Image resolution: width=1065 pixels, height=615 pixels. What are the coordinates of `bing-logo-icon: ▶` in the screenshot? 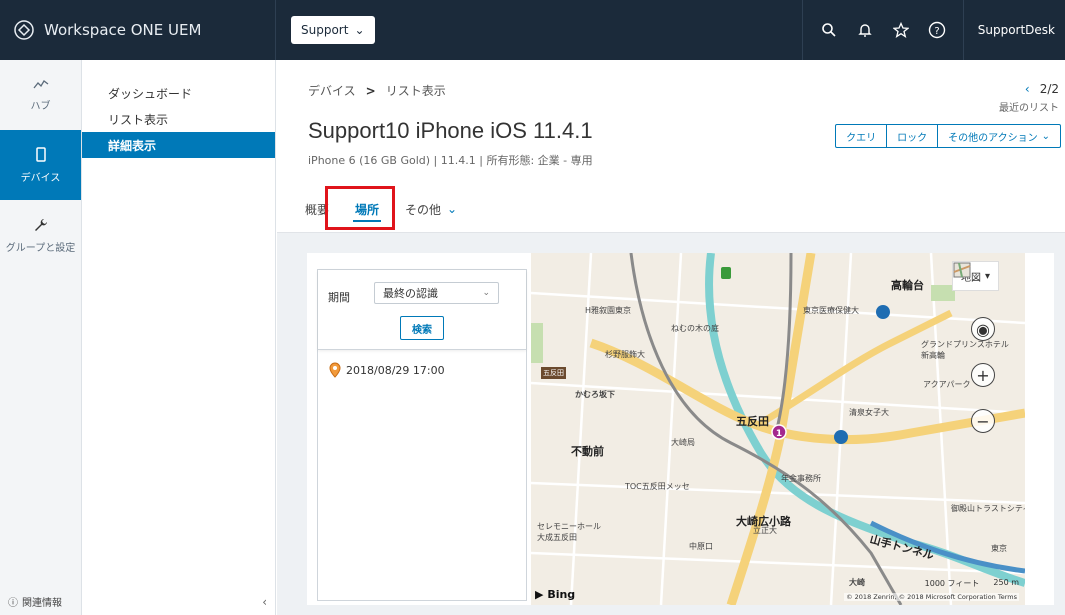 It's located at (539, 594).